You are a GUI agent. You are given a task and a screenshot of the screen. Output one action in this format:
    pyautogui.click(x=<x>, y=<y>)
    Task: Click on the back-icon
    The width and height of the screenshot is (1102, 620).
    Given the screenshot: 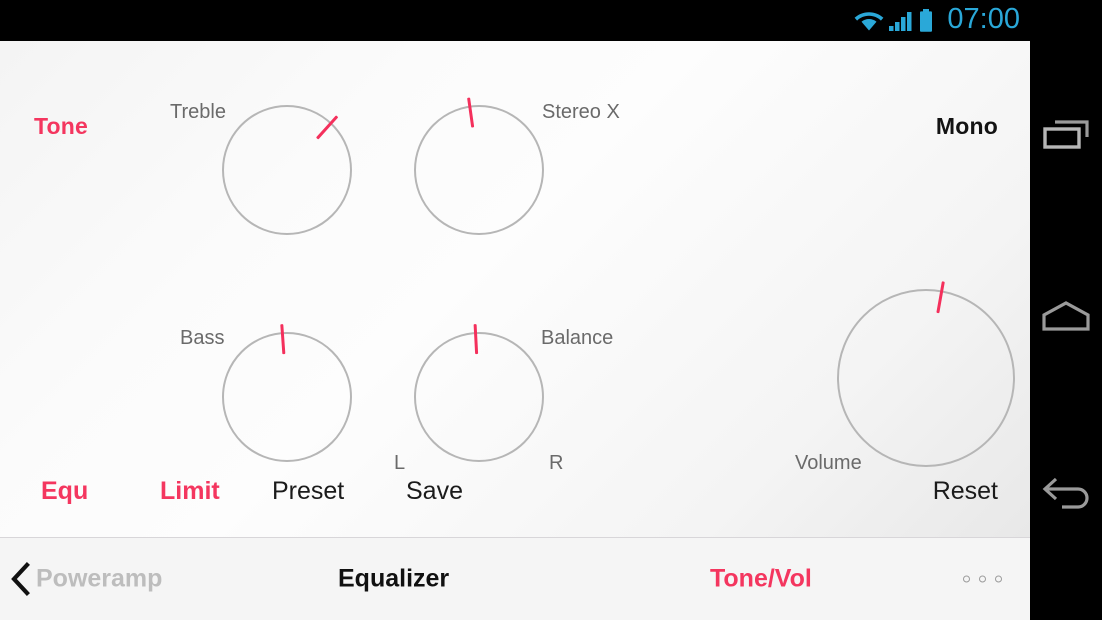 What is the action you would take?
    pyautogui.click(x=1065, y=493)
    